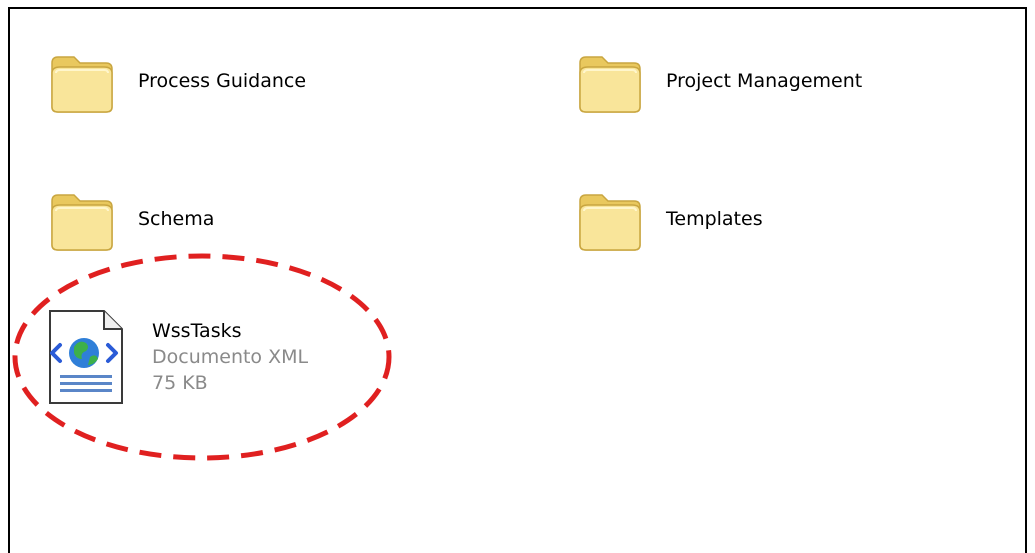 The height and width of the screenshot is (553, 1035). What do you see at coordinates (176, 219) in the screenshot?
I see `folder-label: Schema` at bounding box center [176, 219].